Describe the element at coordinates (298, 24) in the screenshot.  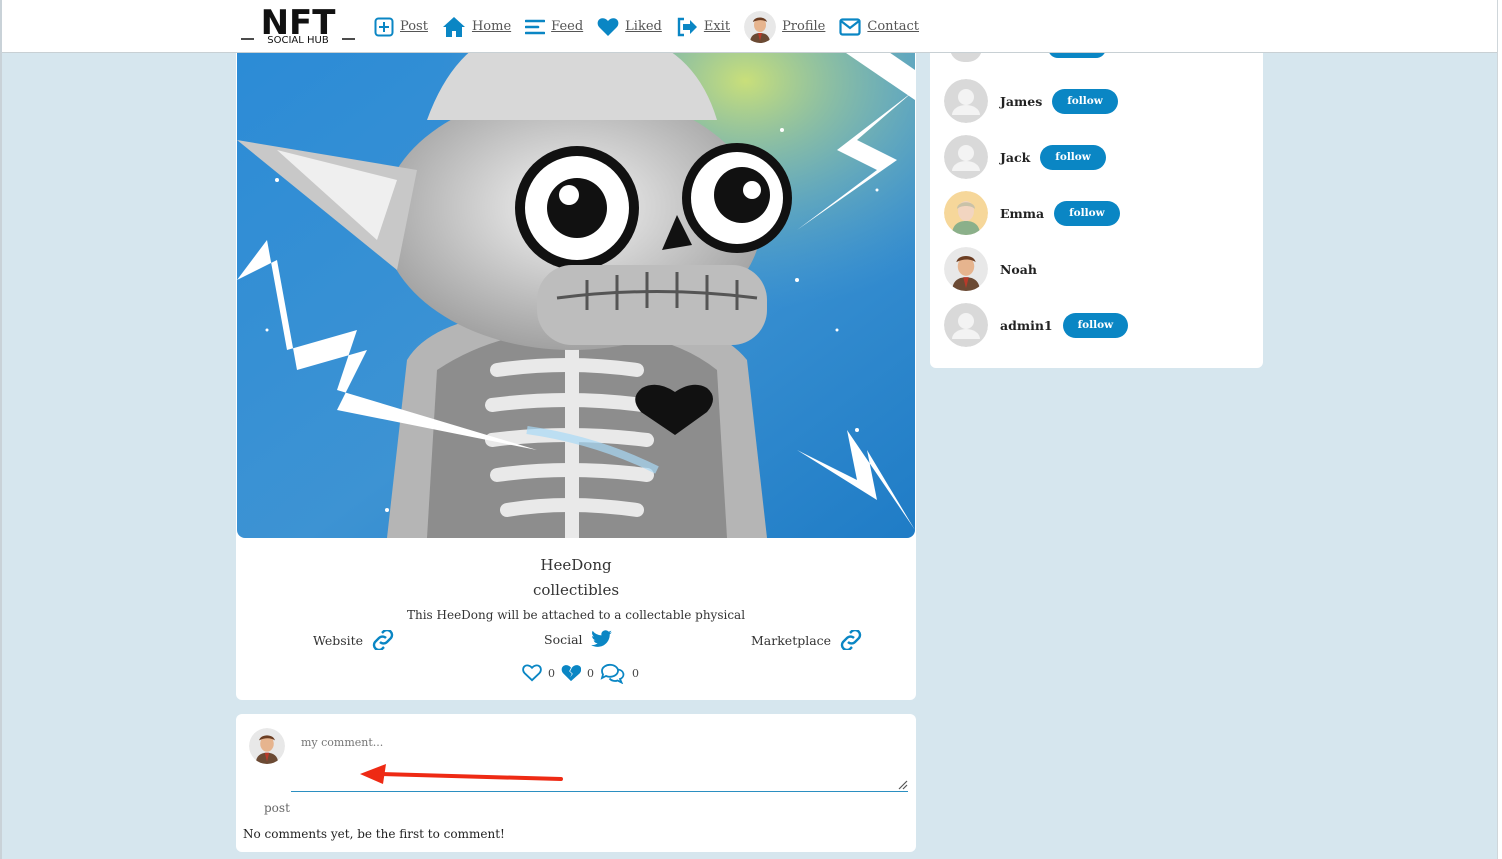
I see `nft-social-hub-logo: NFT SOCIAL HUB` at that location.